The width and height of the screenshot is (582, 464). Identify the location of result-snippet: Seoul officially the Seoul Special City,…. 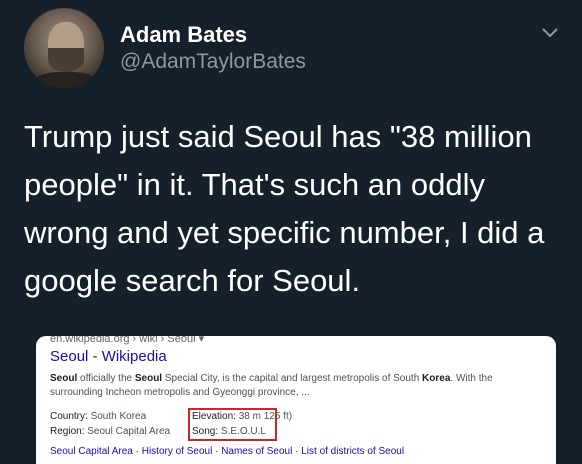
(271, 385).